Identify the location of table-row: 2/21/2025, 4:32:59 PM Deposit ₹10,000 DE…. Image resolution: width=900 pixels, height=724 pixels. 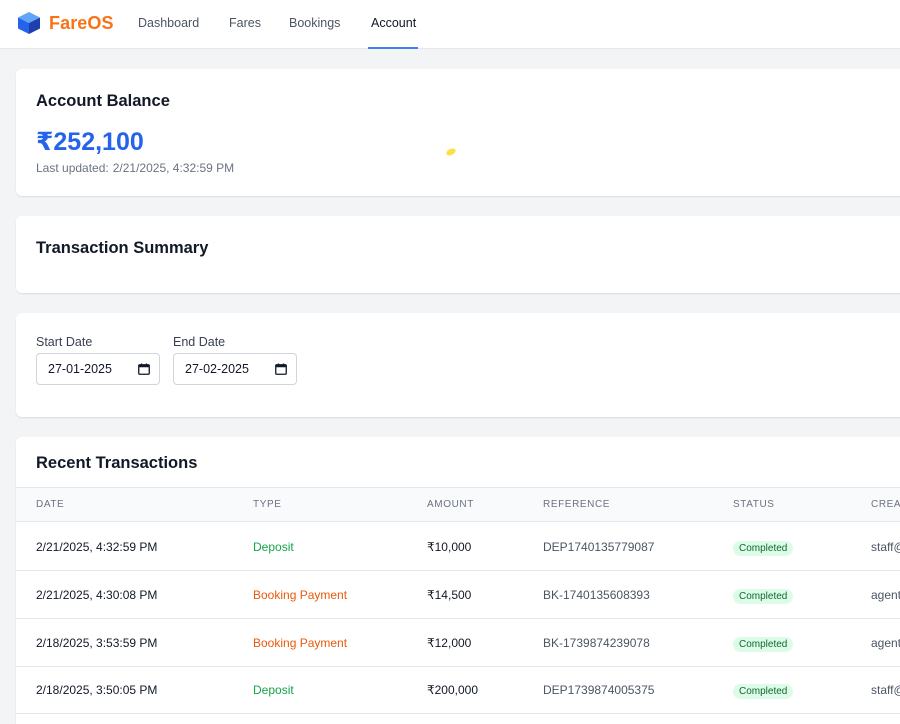
(458, 547).